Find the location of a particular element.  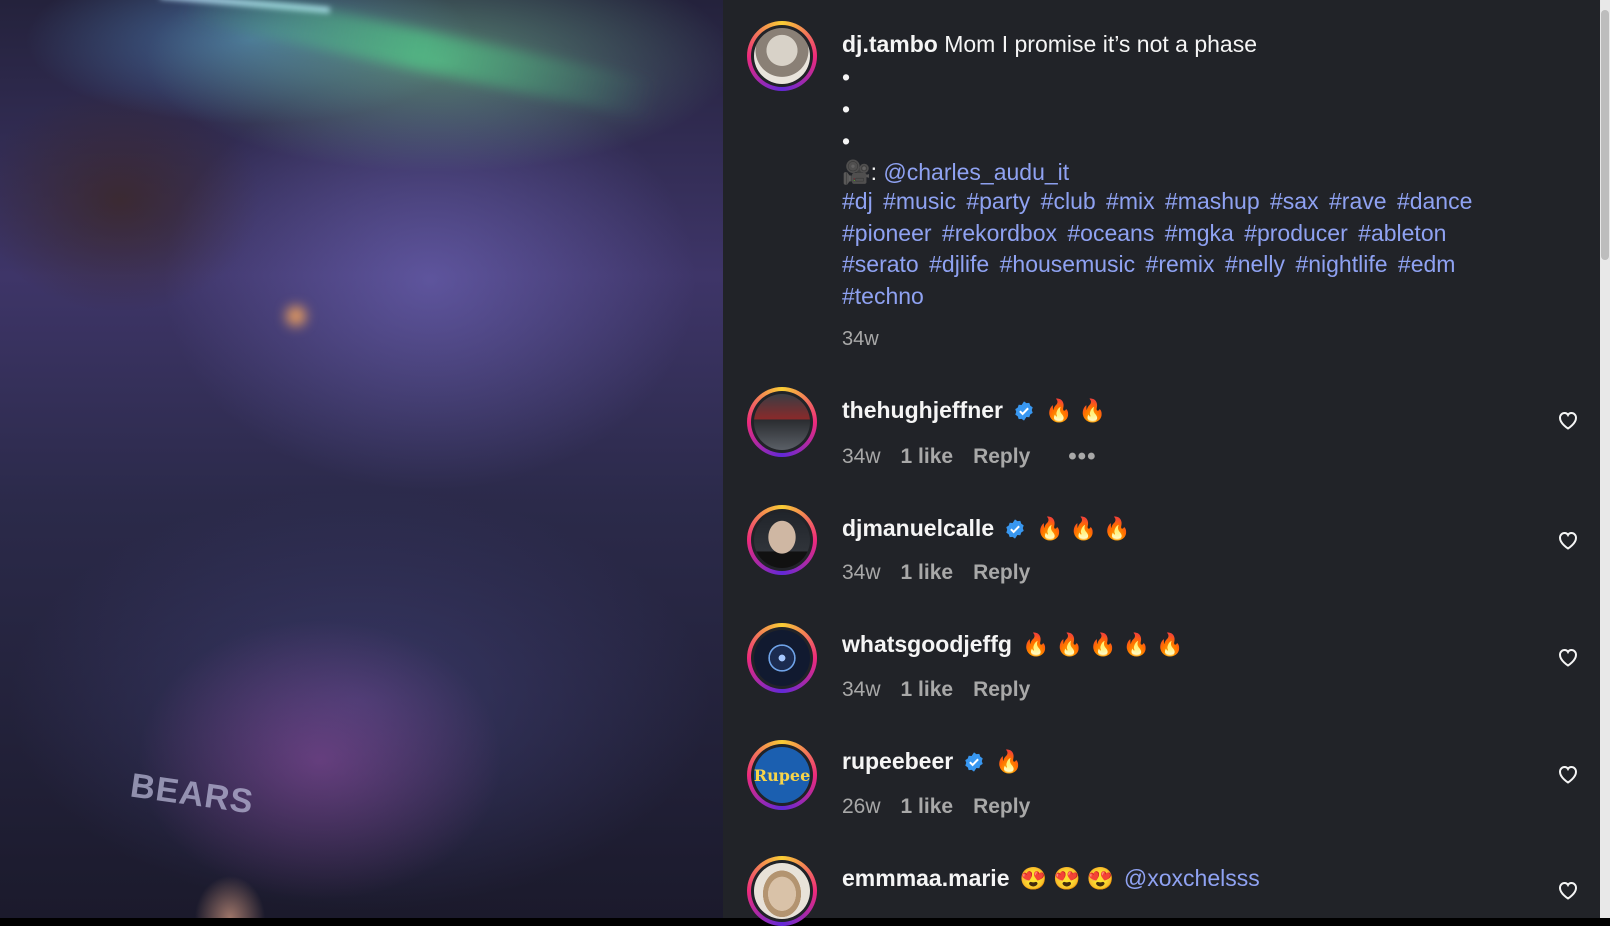

hashtag-link: #dj is located at coordinates (857, 201).